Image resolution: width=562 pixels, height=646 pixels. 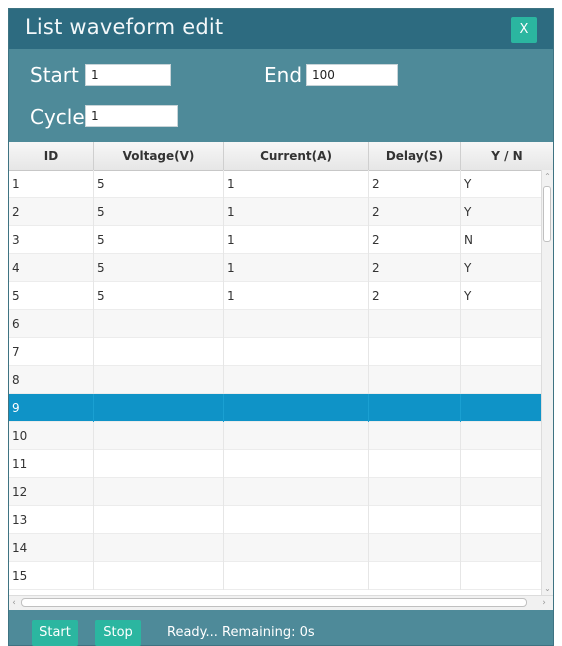 I want to click on table-row: 15, so click(x=280, y=576).